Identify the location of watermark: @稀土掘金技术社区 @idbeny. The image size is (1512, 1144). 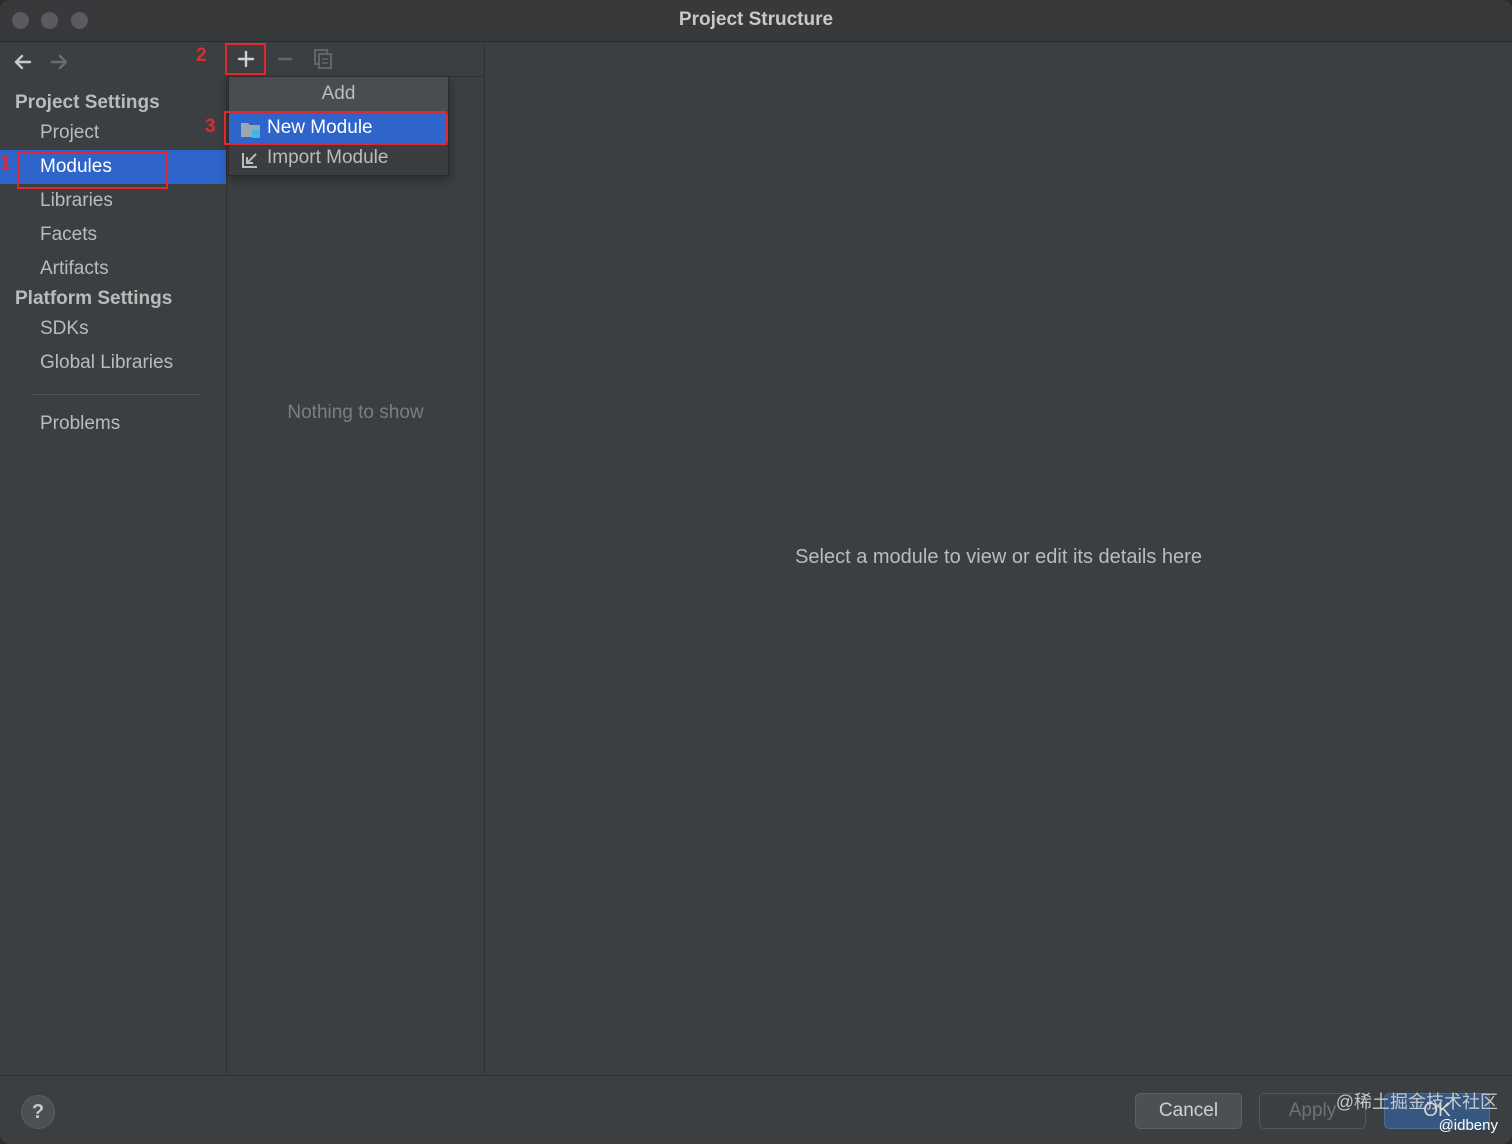
(1417, 1114).